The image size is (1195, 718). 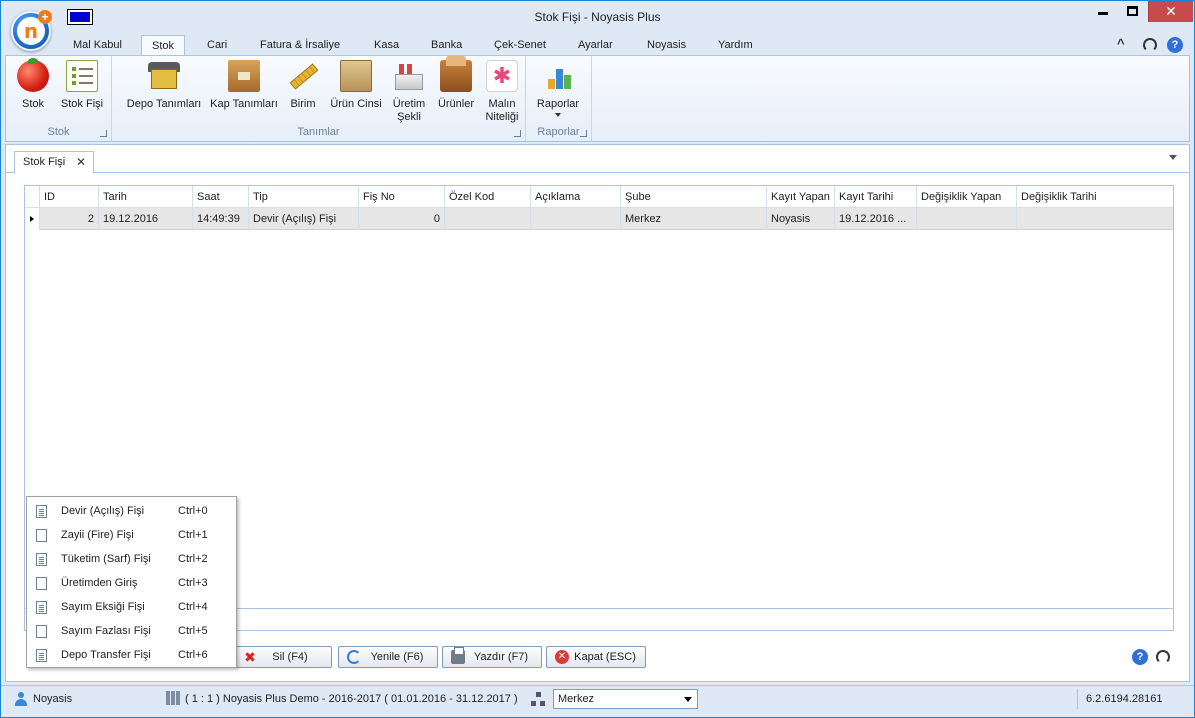 What do you see at coordinates (33, 75) in the screenshot?
I see `tomato-icon` at bounding box center [33, 75].